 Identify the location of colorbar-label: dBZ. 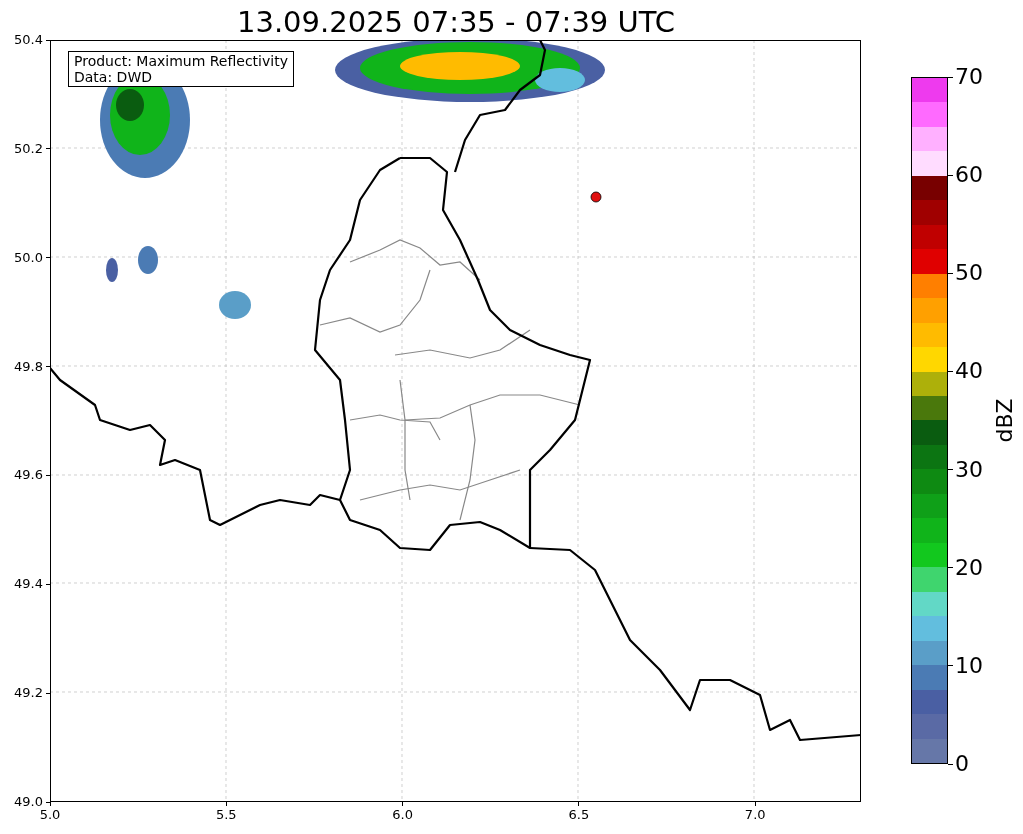
(1004, 420).